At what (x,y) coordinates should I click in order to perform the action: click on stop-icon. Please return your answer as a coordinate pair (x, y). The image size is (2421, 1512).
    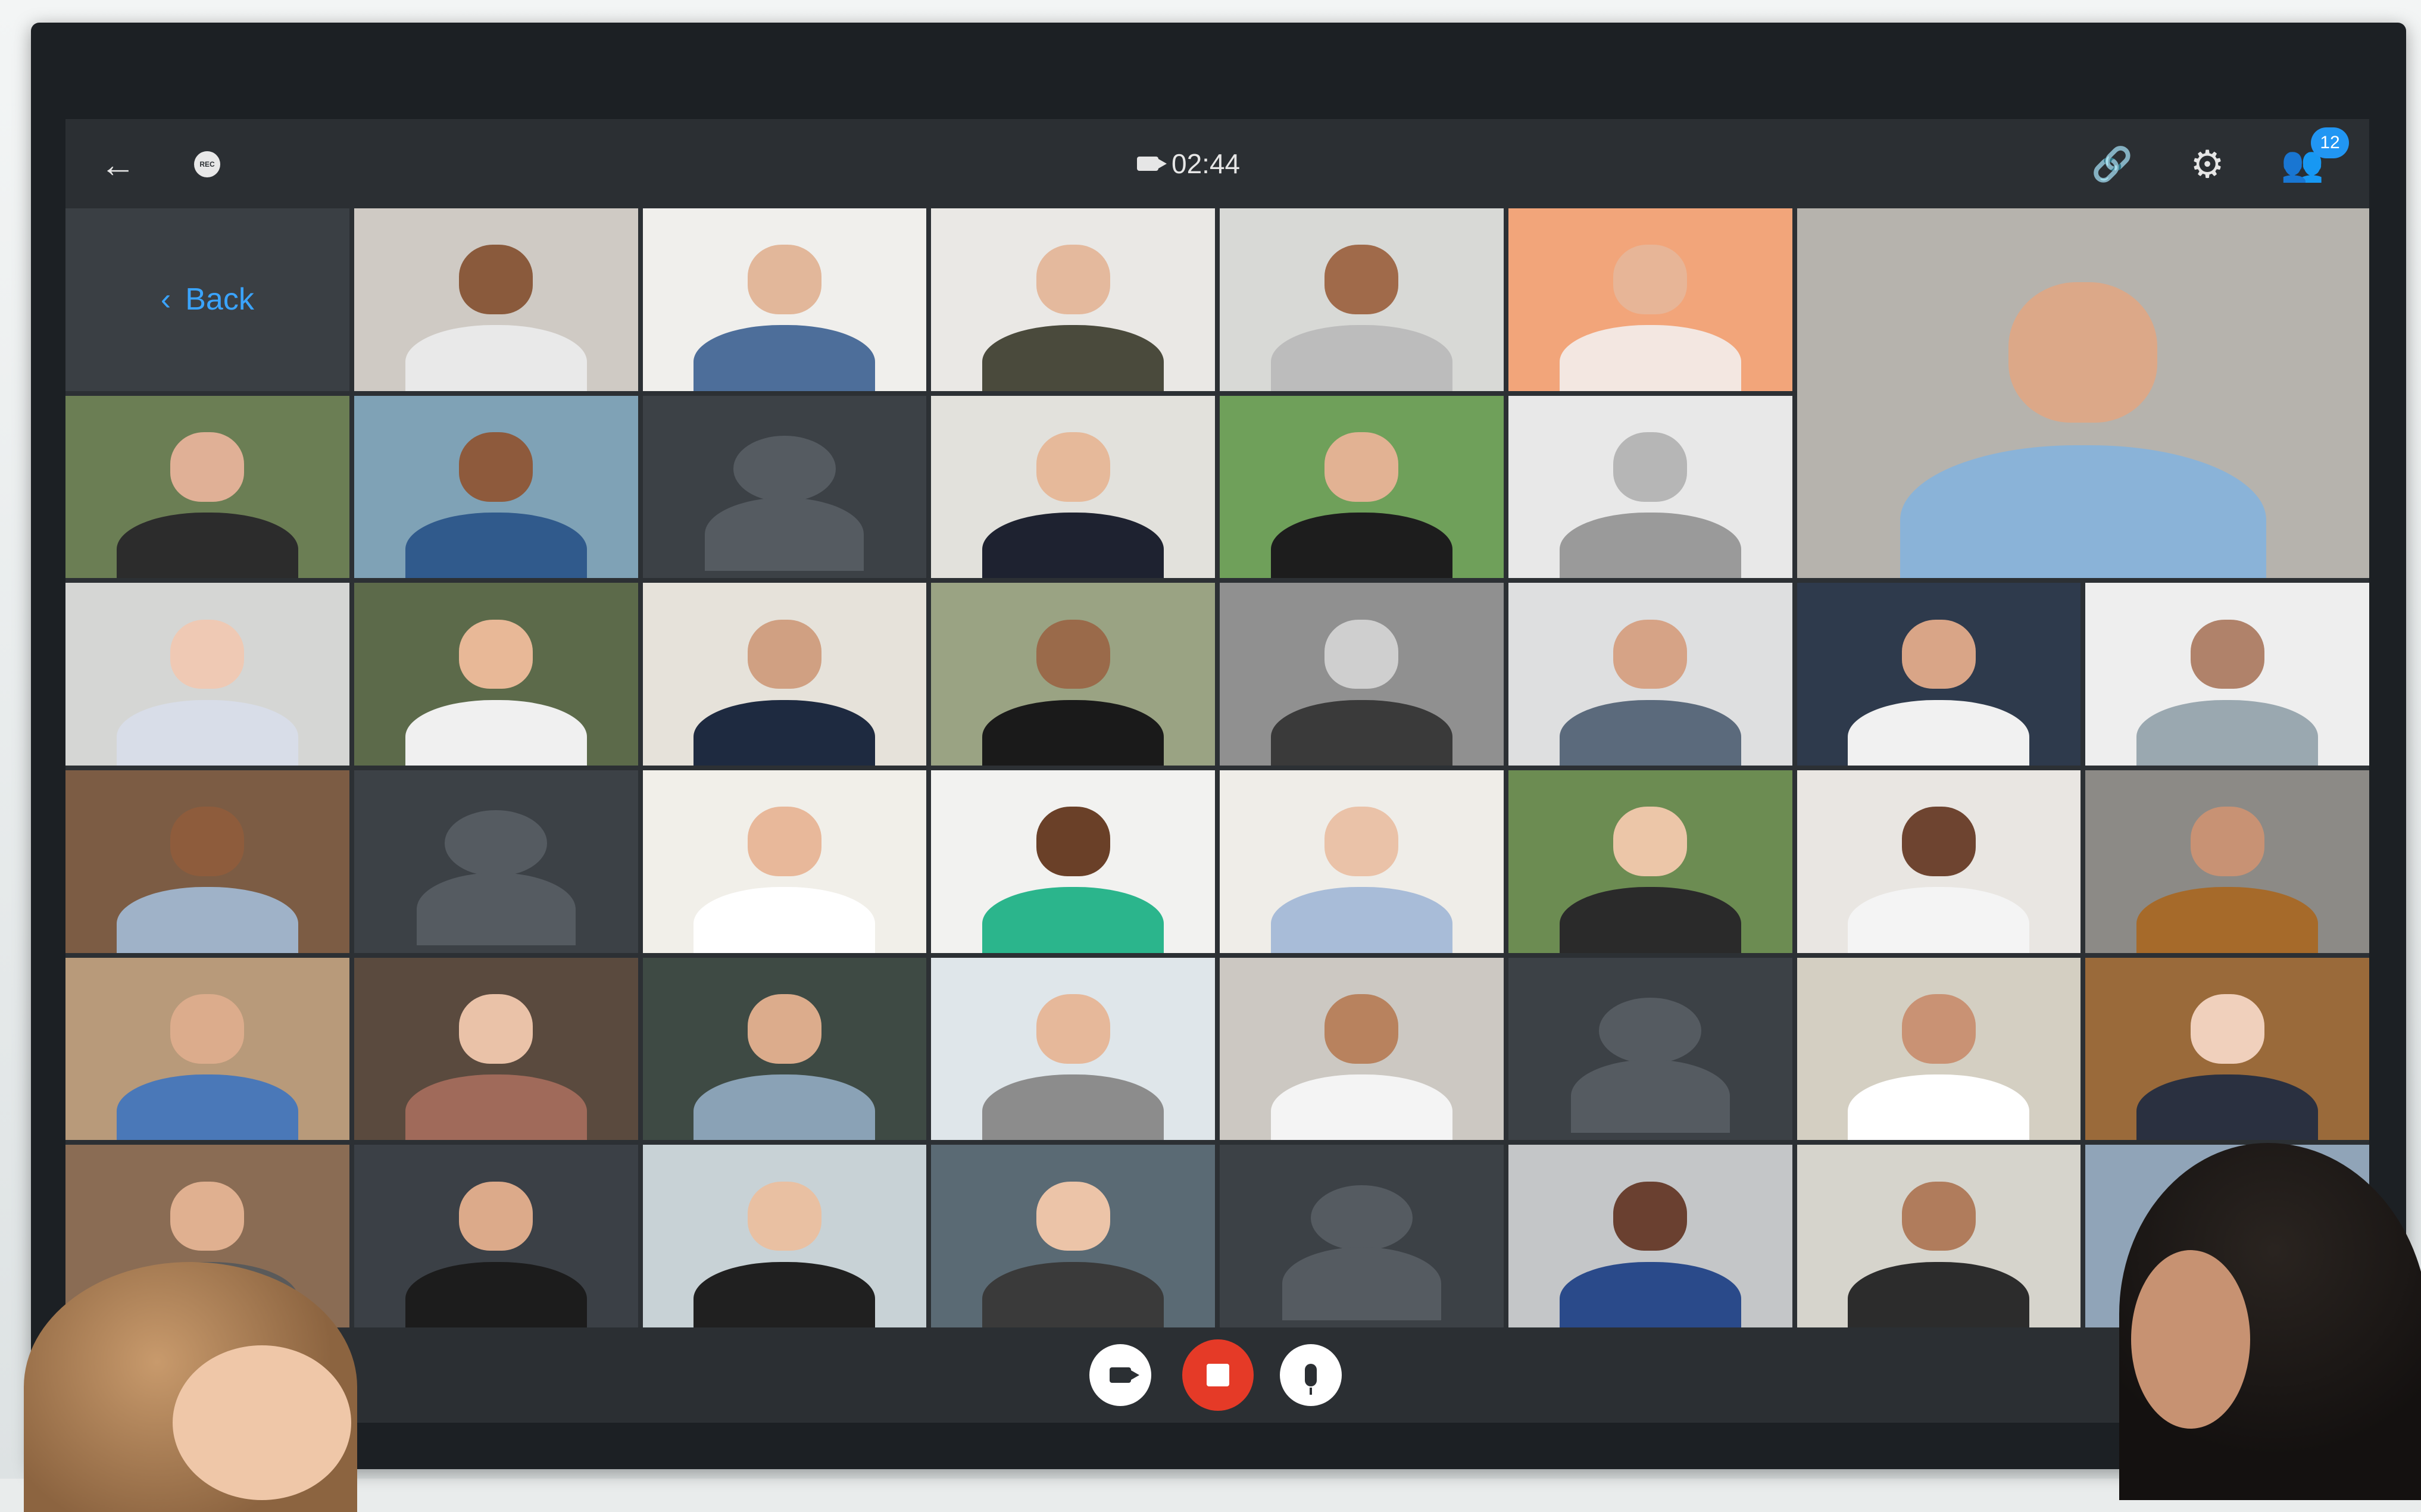
    Looking at the image, I should click on (1218, 1375).